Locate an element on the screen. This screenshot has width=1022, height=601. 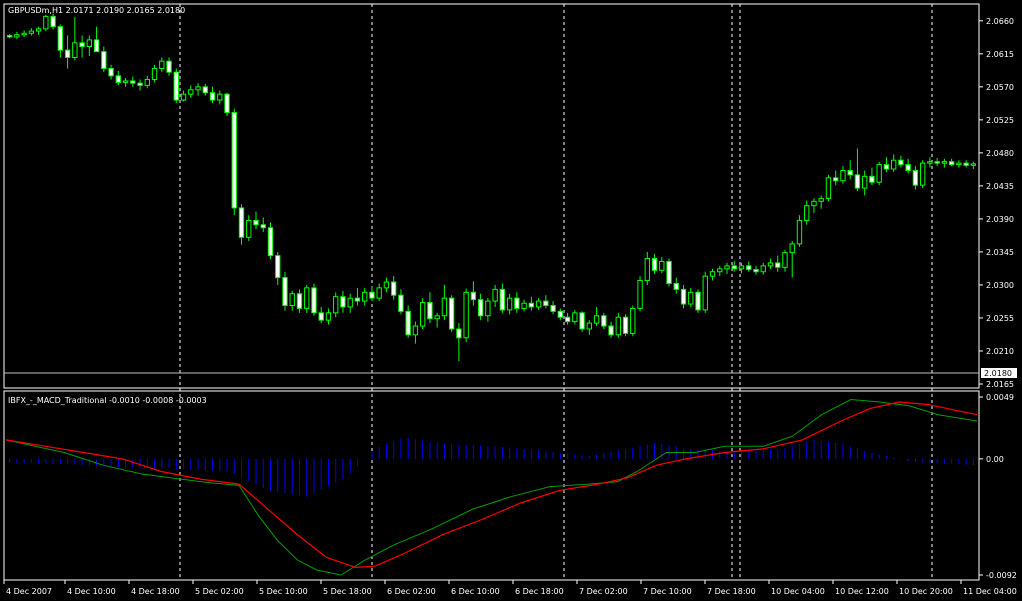
time-tick-label: 10 Dec 04:00 is located at coordinates (798, 591).